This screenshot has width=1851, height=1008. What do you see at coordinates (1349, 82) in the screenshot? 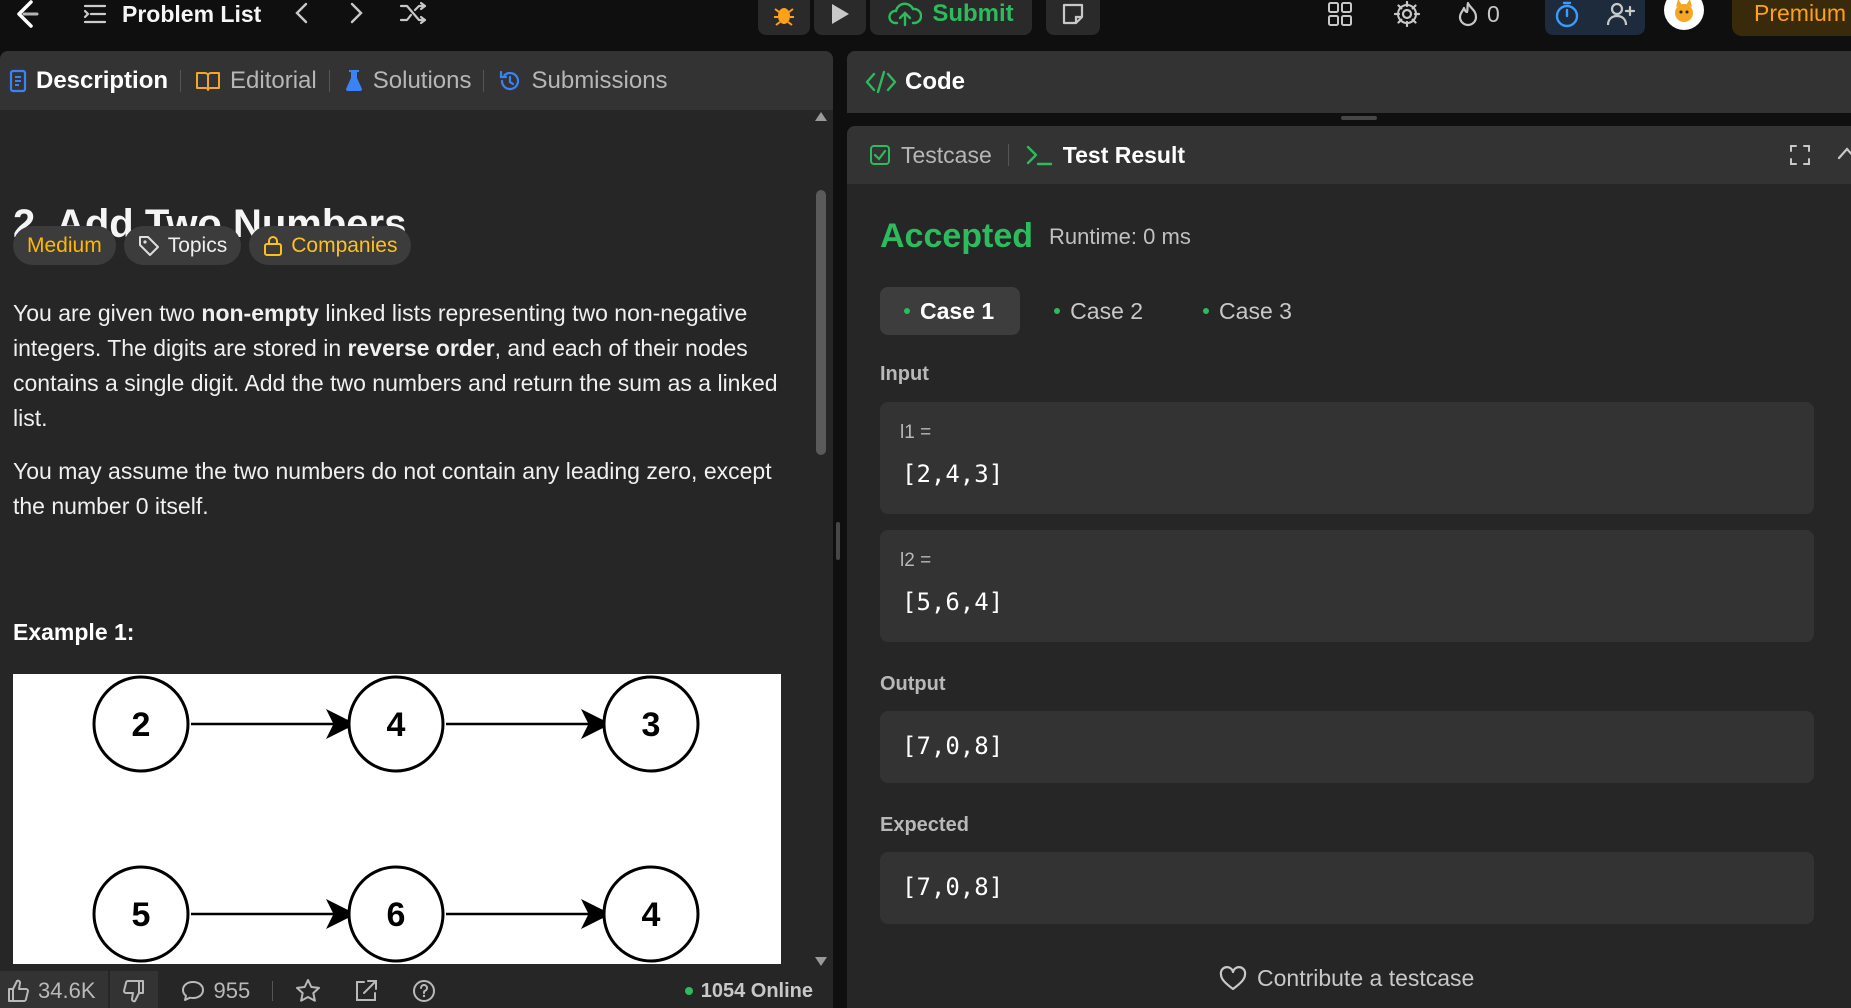
I see `code-panel-header: Code` at bounding box center [1349, 82].